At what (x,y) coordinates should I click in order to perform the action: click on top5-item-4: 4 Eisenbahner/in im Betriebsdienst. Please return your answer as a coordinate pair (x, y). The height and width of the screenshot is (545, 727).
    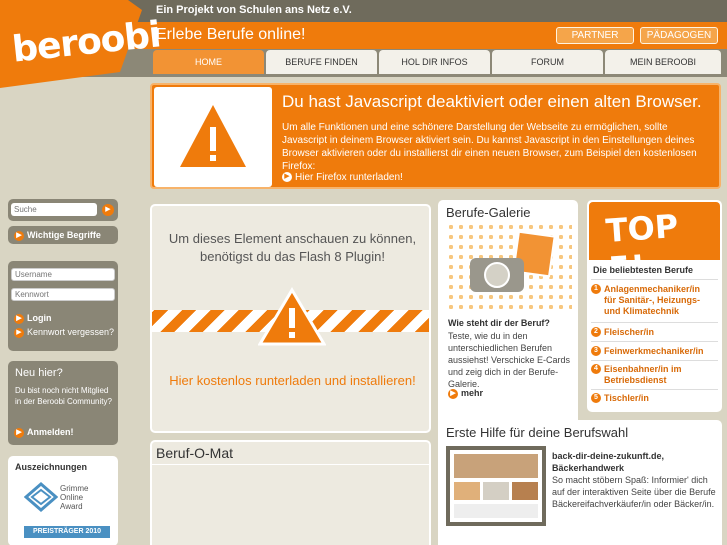
    Looking at the image, I should click on (654, 375).